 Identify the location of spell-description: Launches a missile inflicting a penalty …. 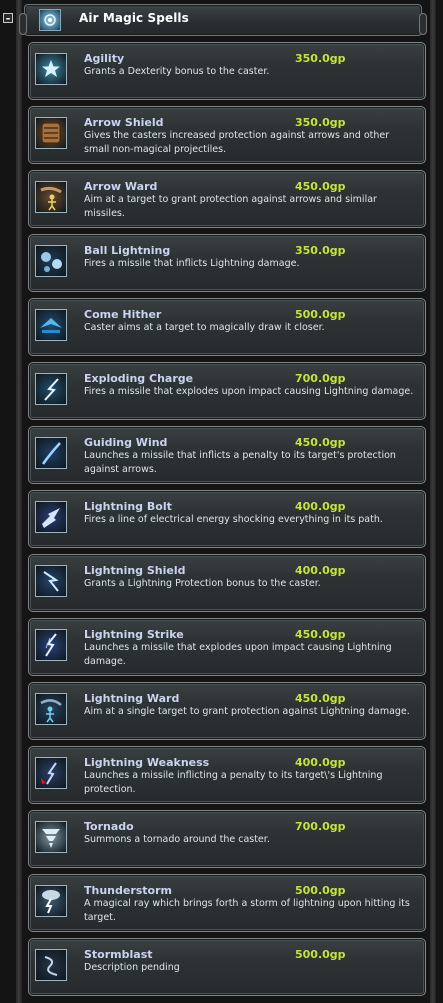
(233, 782).